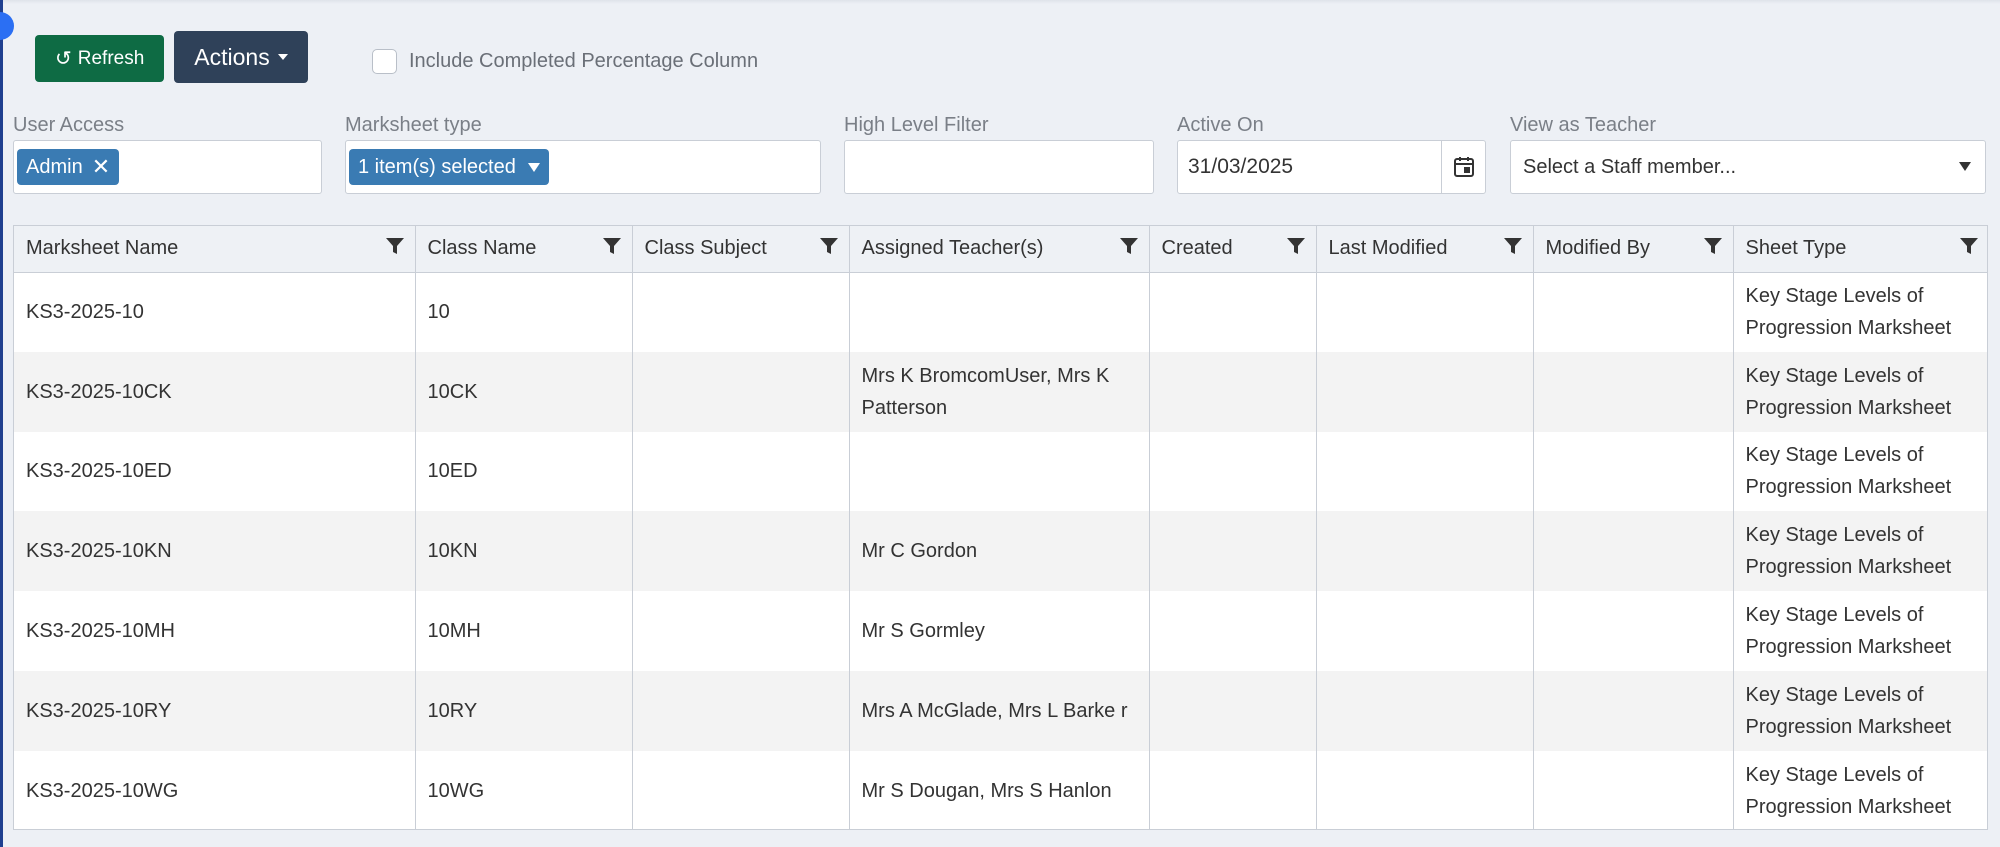 The width and height of the screenshot is (2000, 847). What do you see at coordinates (524, 391) in the screenshot?
I see `cell-class-name: 10CK` at bounding box center [524, 391].